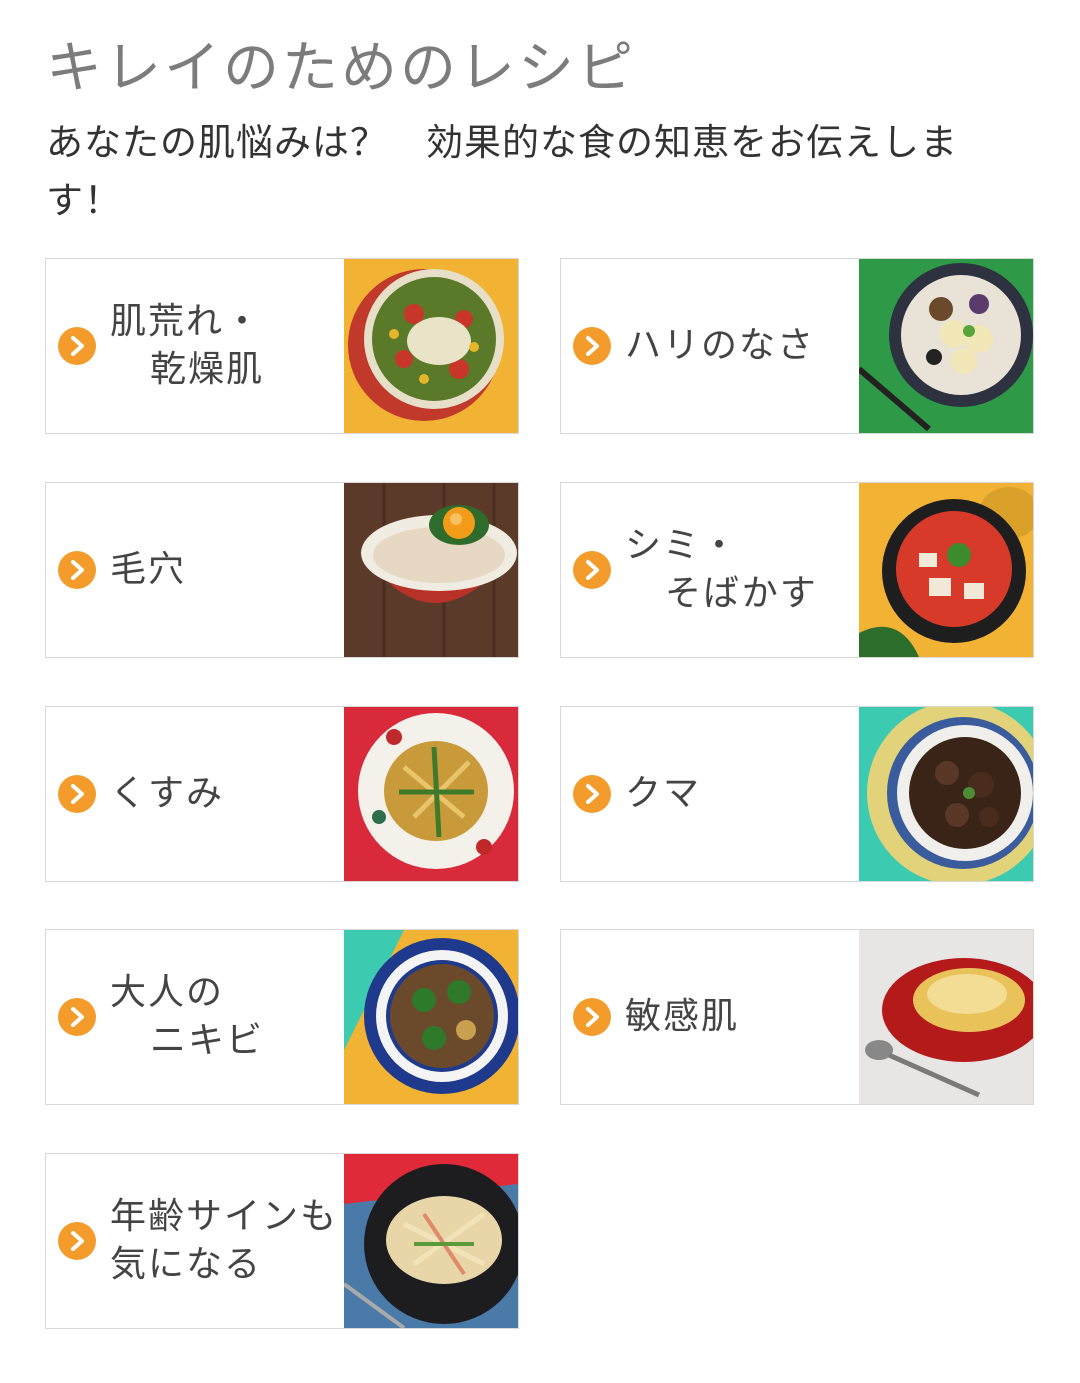 Image resolution: width=1080 pixels, height=1383 pixels. What do you see at coordinates (282, 570) in the screenshot?
I see `category-card-pores: 毛穴` at bounding box center [282, 570].